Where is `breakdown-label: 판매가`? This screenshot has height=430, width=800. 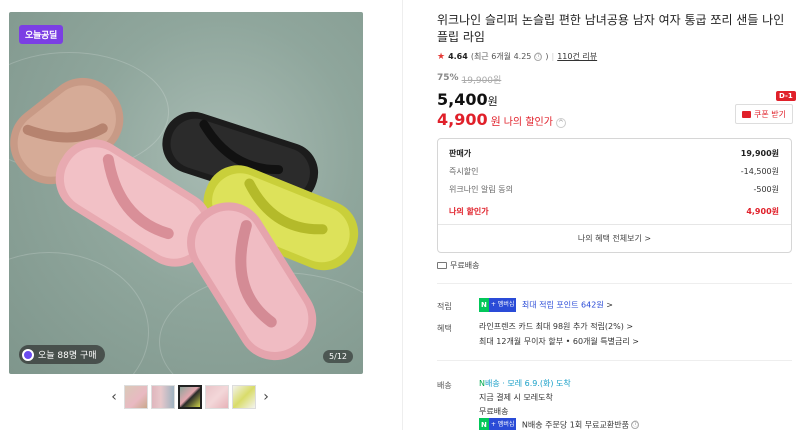 breakdown-label: 판매가 is located at coordinates (460, 153).